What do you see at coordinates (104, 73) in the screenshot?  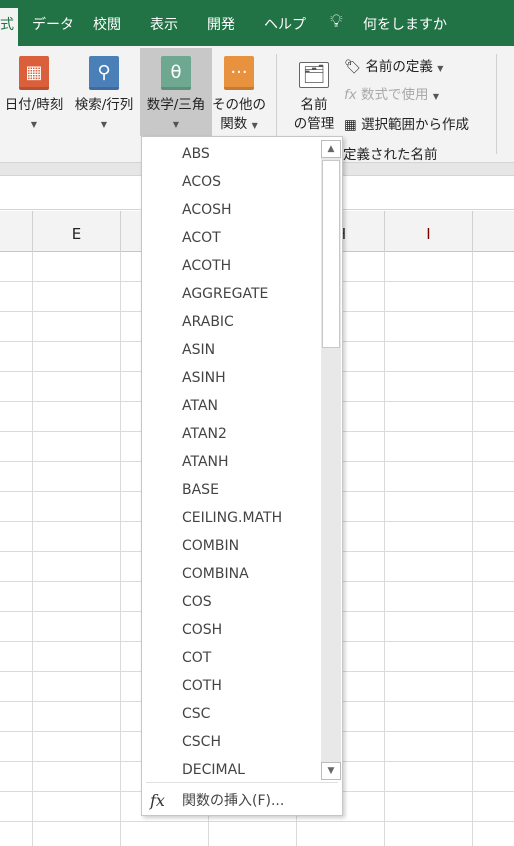 I see `magnifier-icon: ⚲` at bounding box center [104, 73].